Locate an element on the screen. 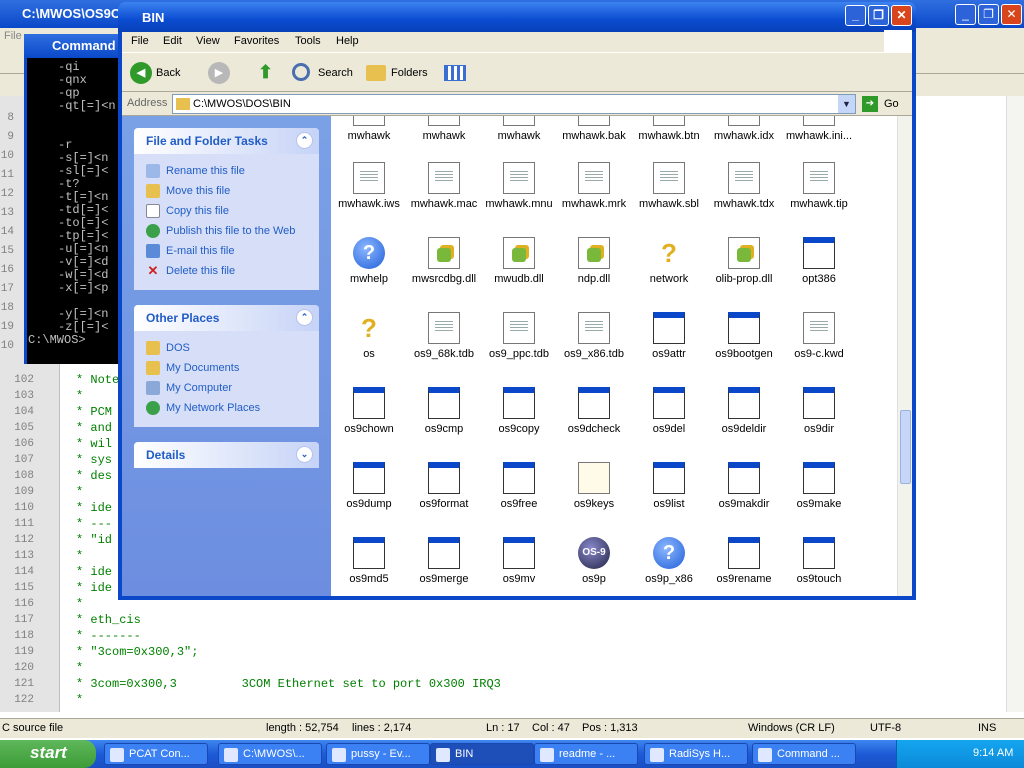 The height and width of the screenshot is (768, 1024). file-item: os9rename is located at coordinates (744, 561).